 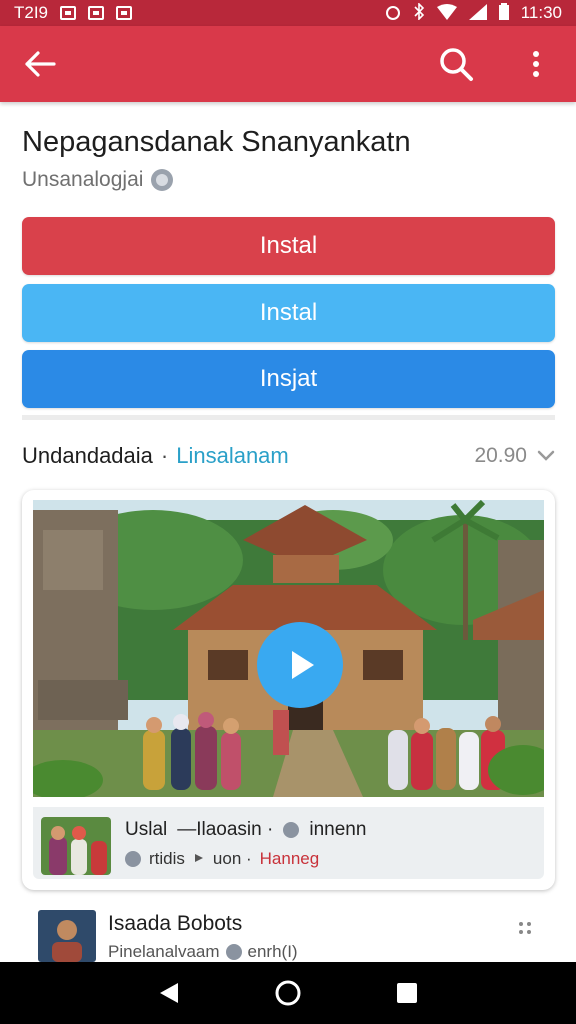 What do you see at coordinates (199, 859) in the screenshot?
I see `arrow-icon` at bounding box center [199, 859].